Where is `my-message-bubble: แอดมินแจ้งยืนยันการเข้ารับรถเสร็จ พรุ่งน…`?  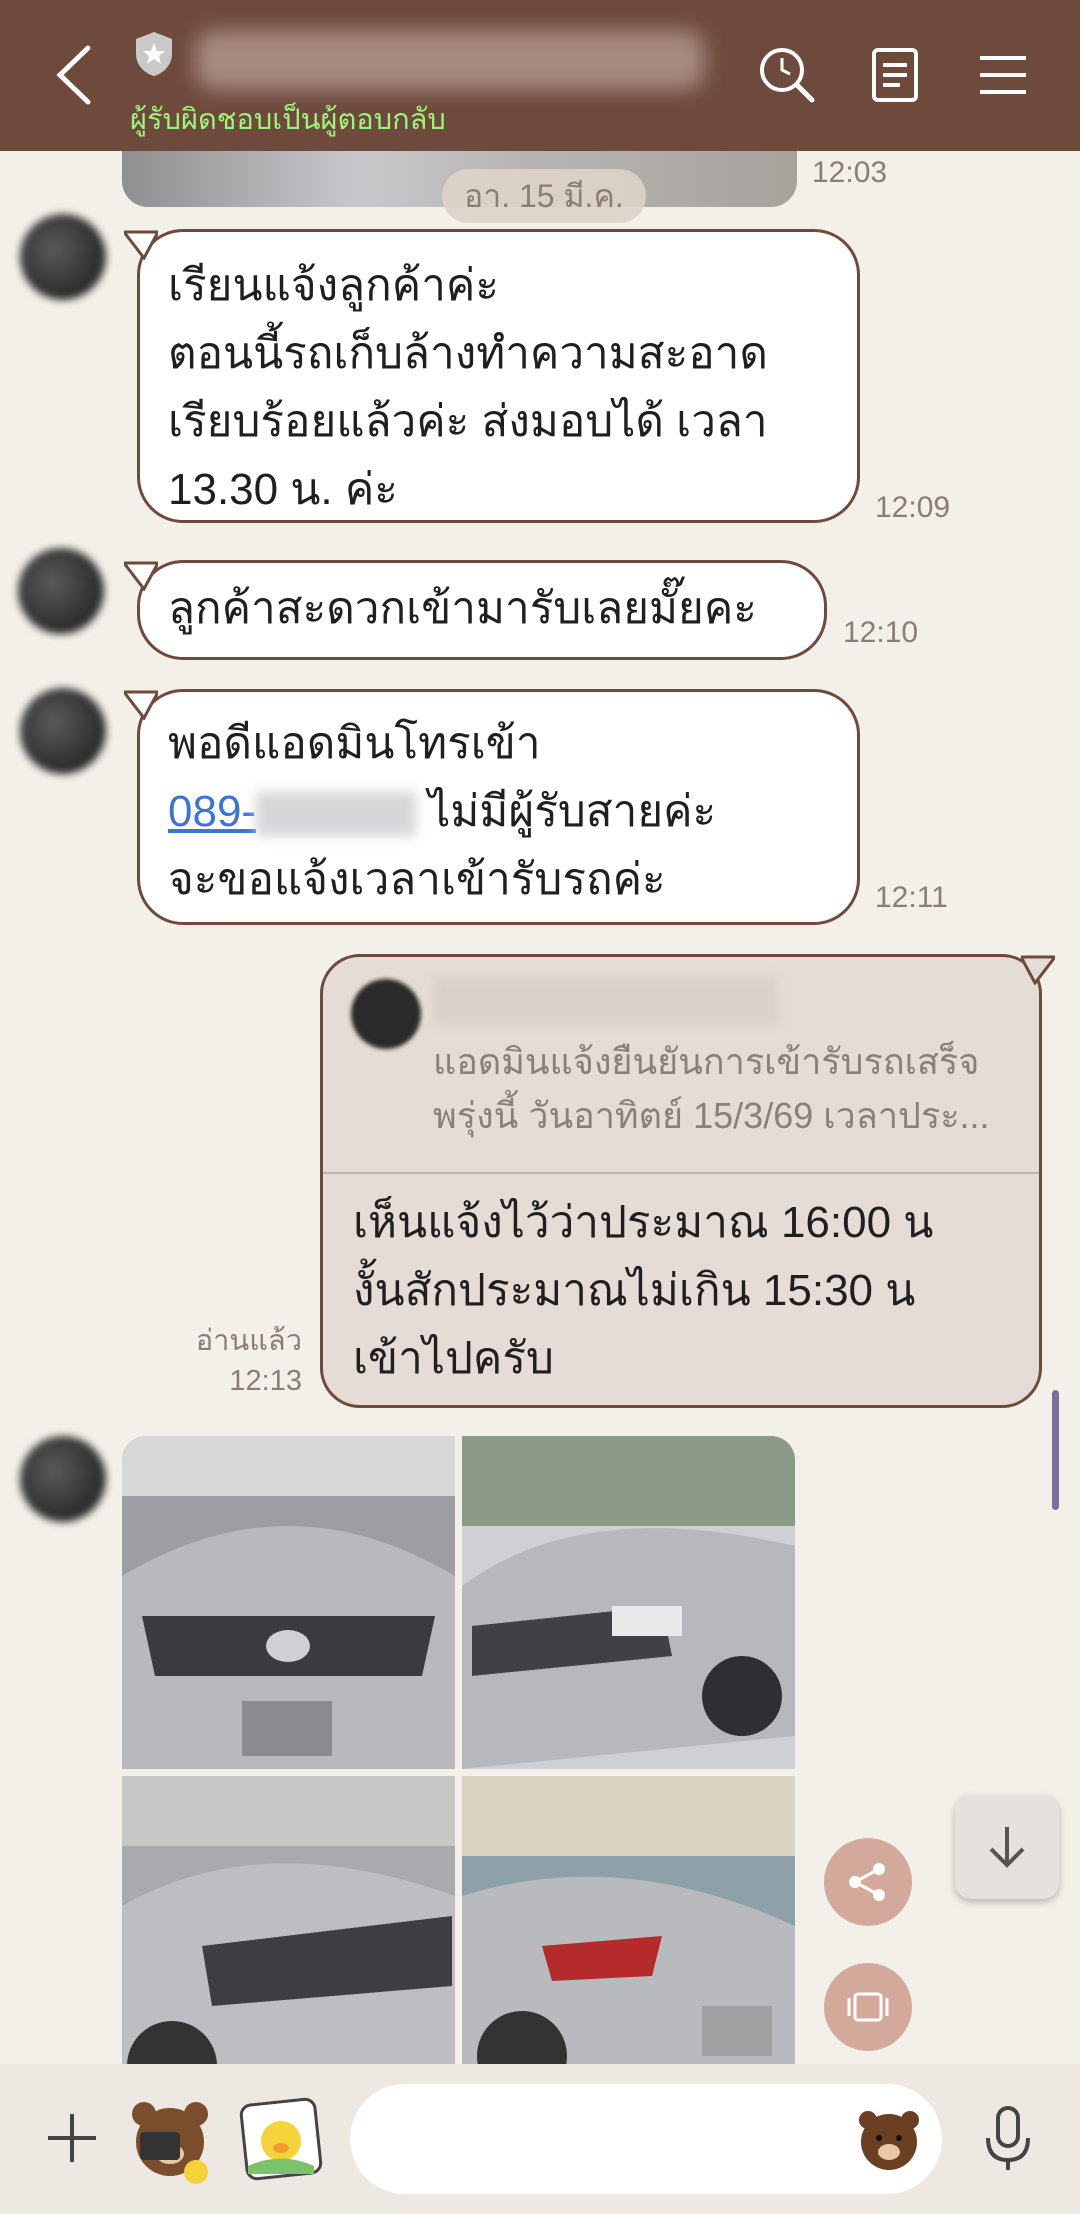
my-message-bubble: แอดมินแจ้งยืนยันการเข้ารับรถเสร็จ พรุ่งน… is located at coordinates (687, 1181).